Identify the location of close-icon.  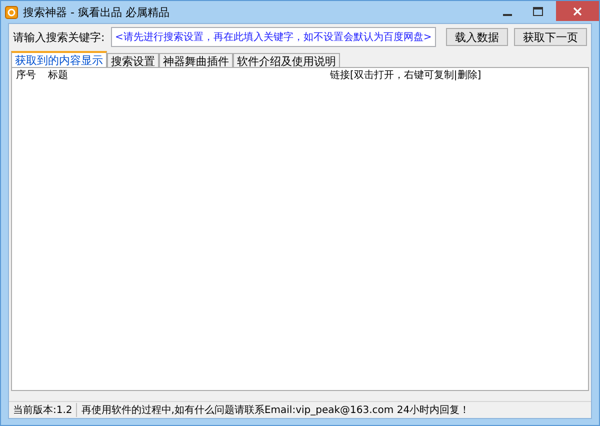
(577, 11).